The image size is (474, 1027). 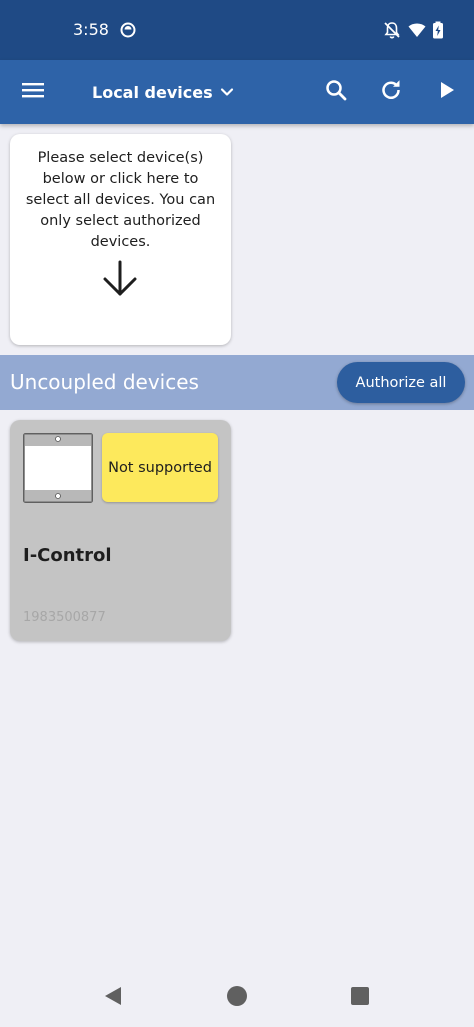 I want to click on sync-circle-icon, so click(x=128, y=30).